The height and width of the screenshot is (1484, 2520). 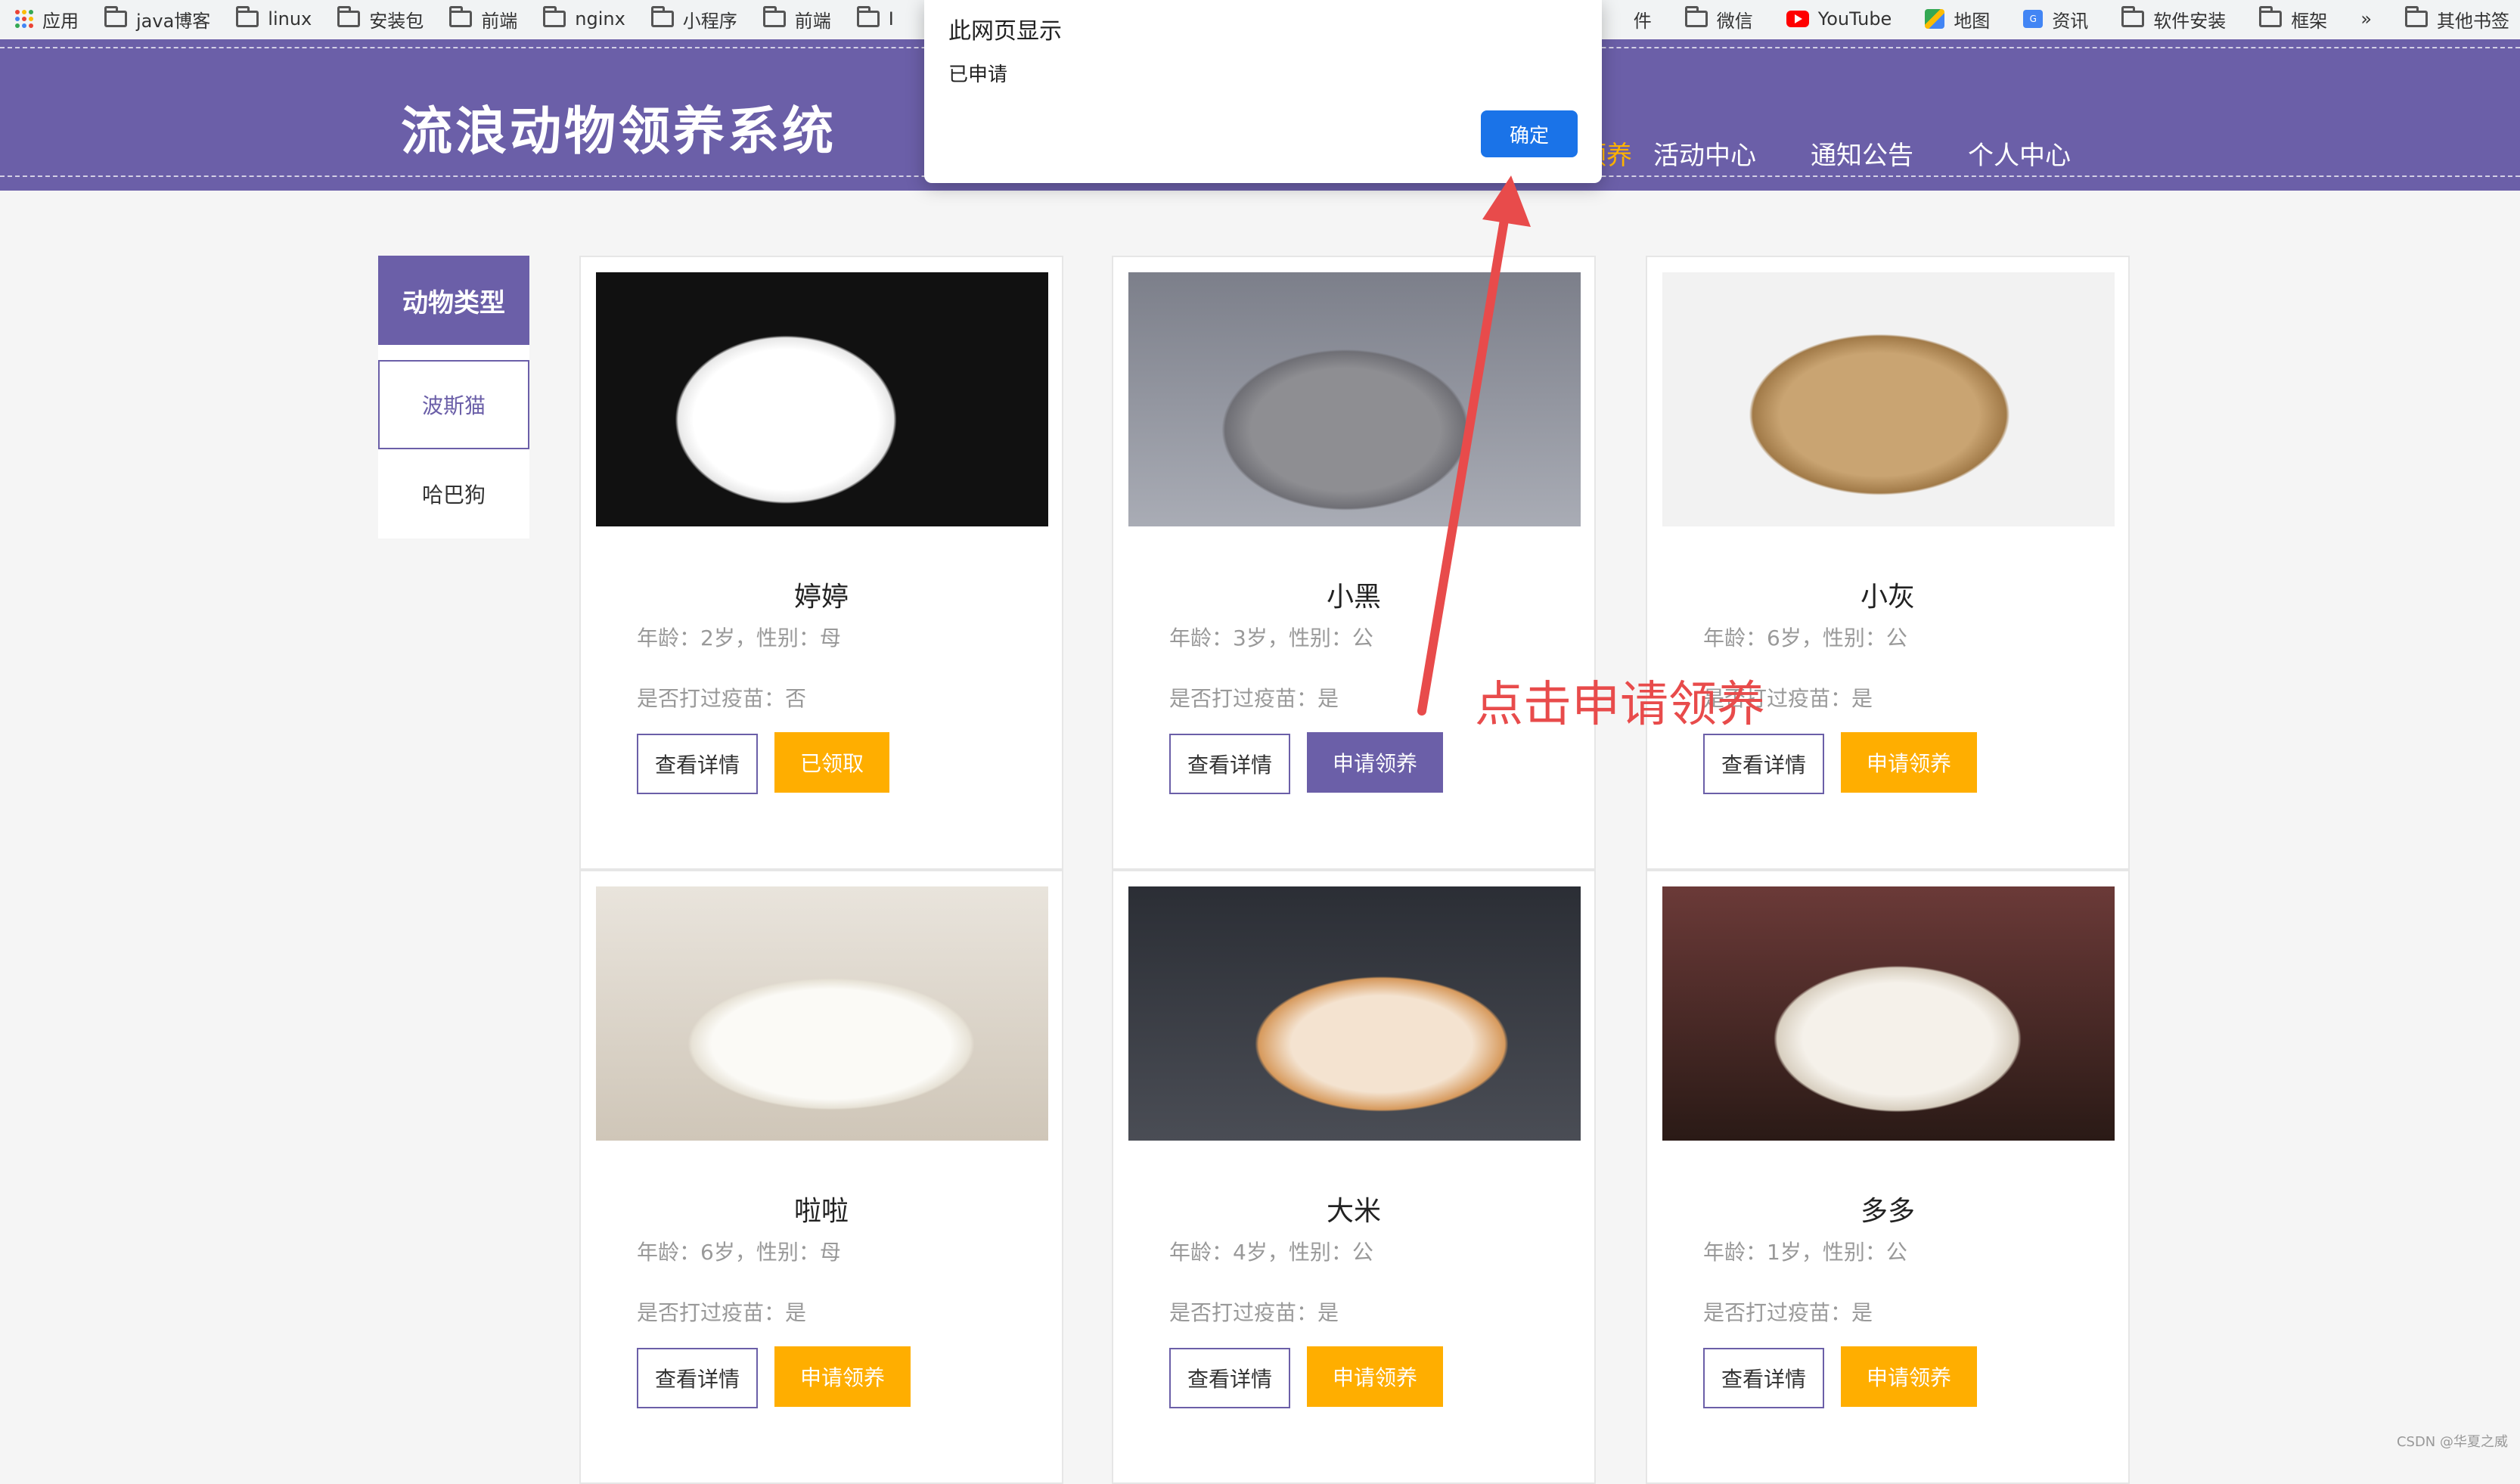 I want to click on annotation-arrow, so click(x=1474, y=446).